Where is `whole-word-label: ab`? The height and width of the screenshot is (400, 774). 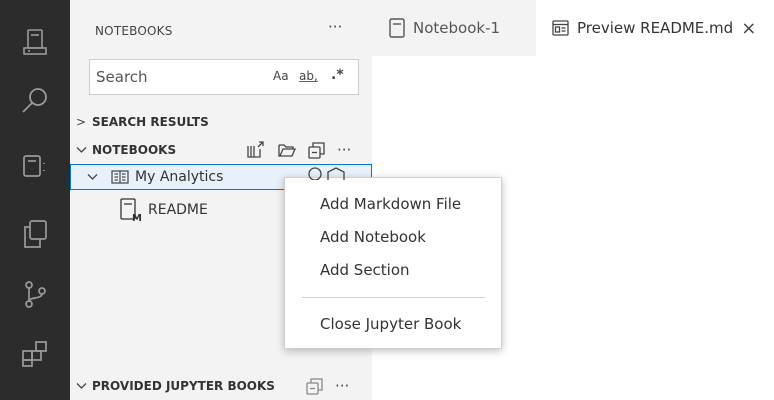 whole-word-label: ab is located at coordinates (306, 76).